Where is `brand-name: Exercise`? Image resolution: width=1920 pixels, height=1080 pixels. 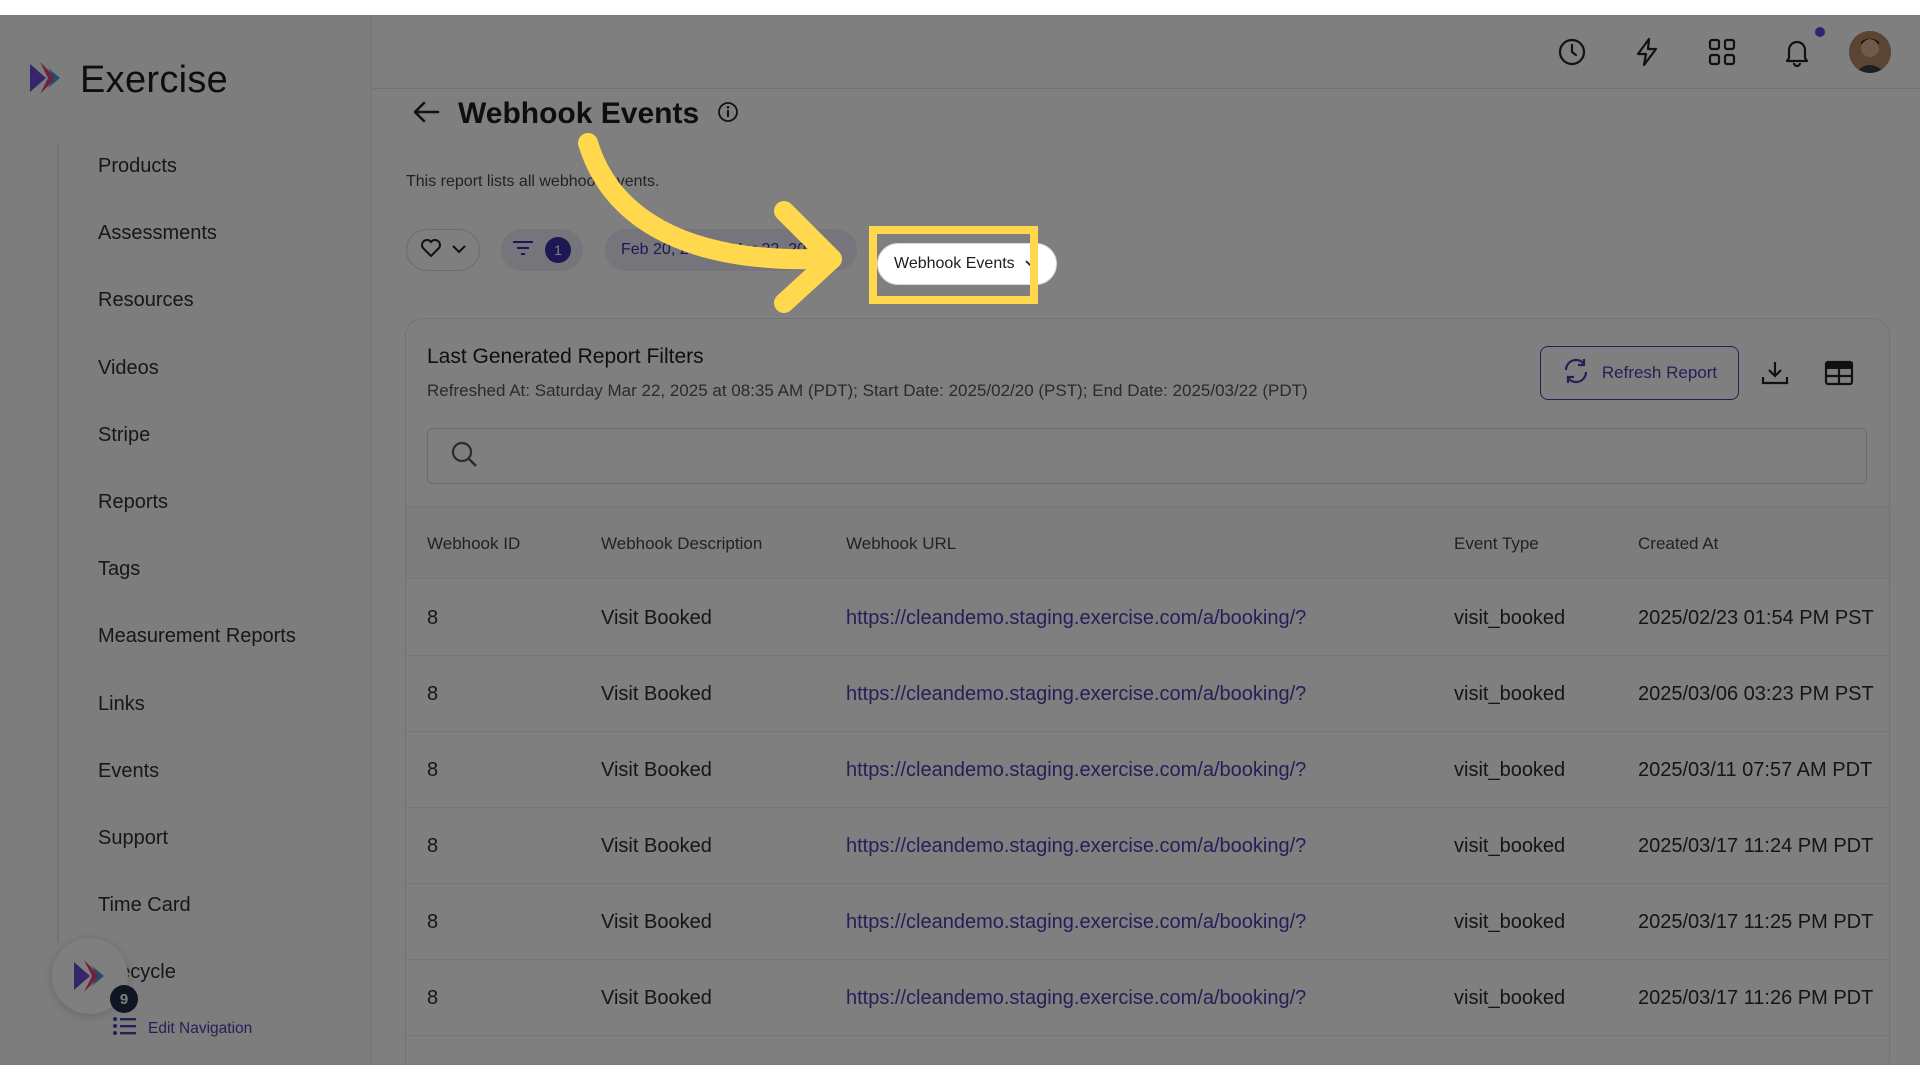
brand-name: Exercise is located at coordinates (154, 80).